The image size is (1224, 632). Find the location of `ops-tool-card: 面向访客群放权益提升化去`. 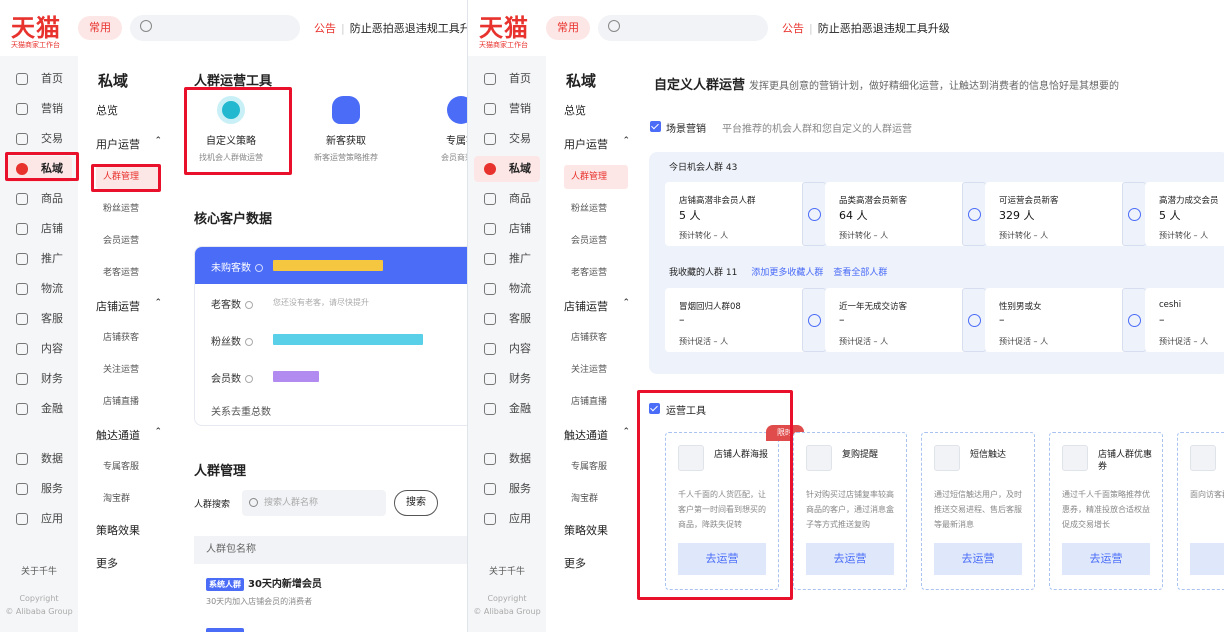

ops-tool-card: 面向访客群放权益提升化去 is located at coordinates (1200, 511).